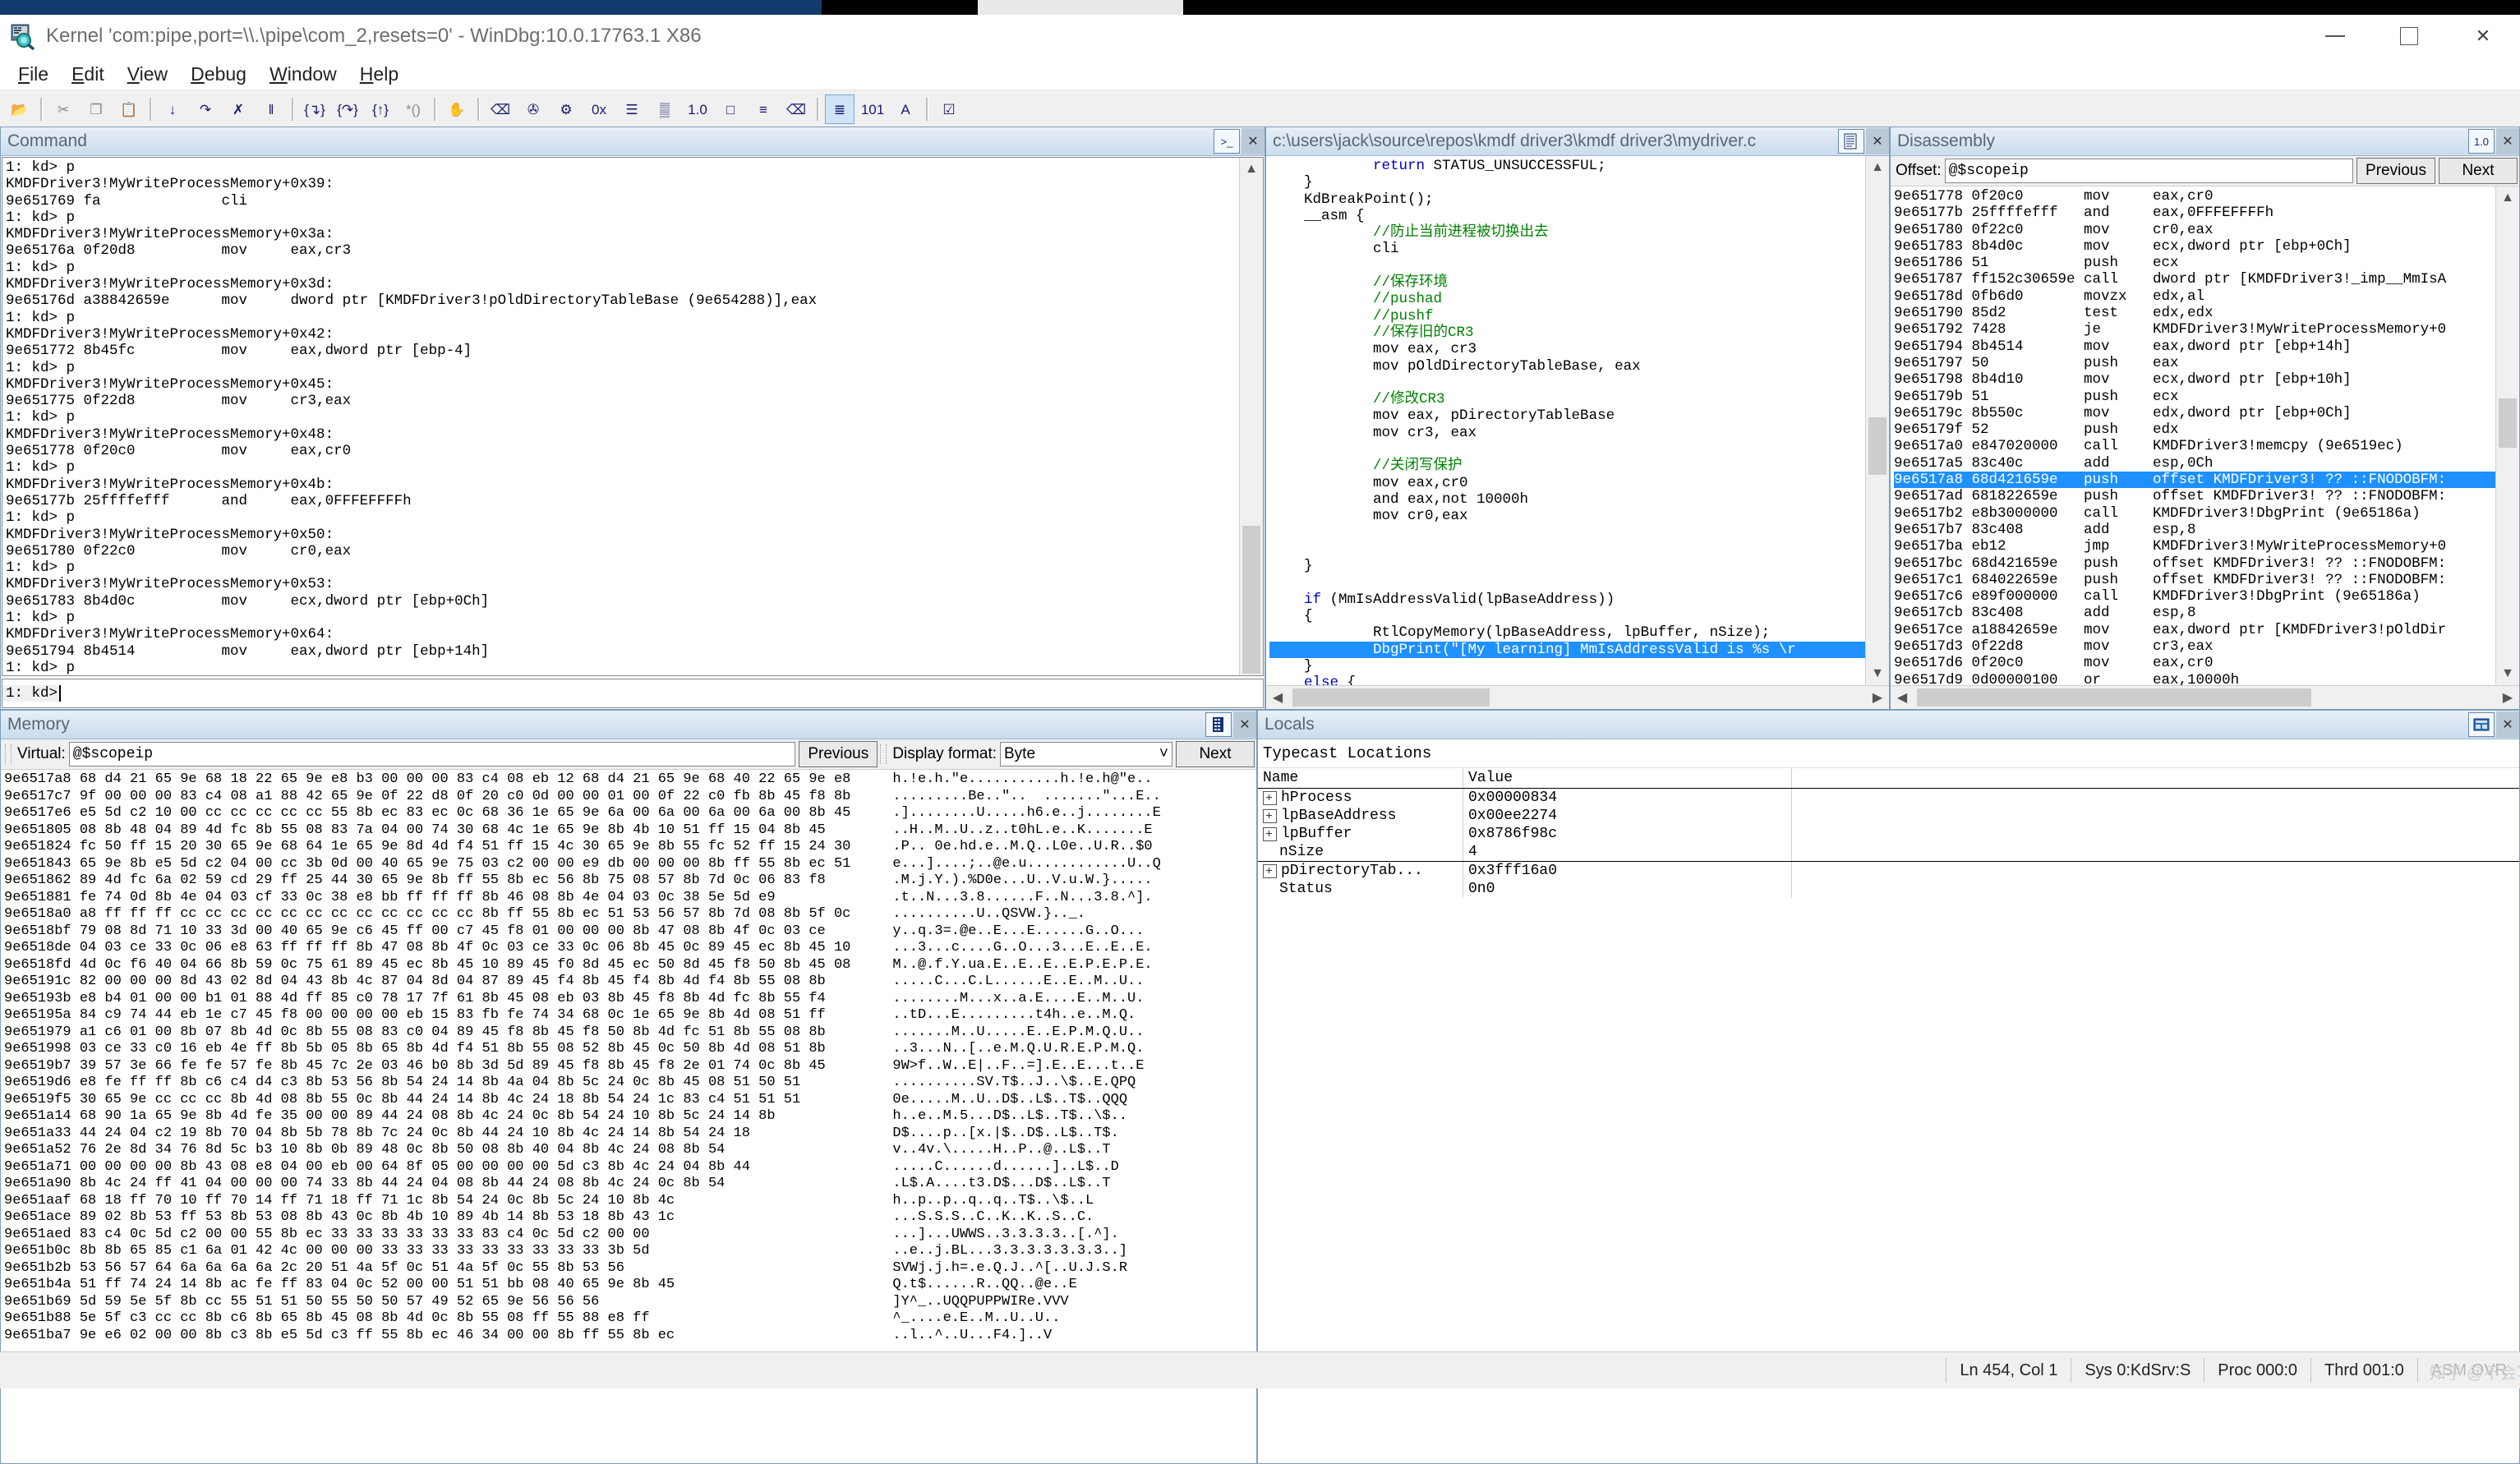  What do you see at coordinates (1567, 166) in the screenshot?
I see `source-line: return STATUS_UNSUCCESSFUL;` at bounding box center [1567, 166].